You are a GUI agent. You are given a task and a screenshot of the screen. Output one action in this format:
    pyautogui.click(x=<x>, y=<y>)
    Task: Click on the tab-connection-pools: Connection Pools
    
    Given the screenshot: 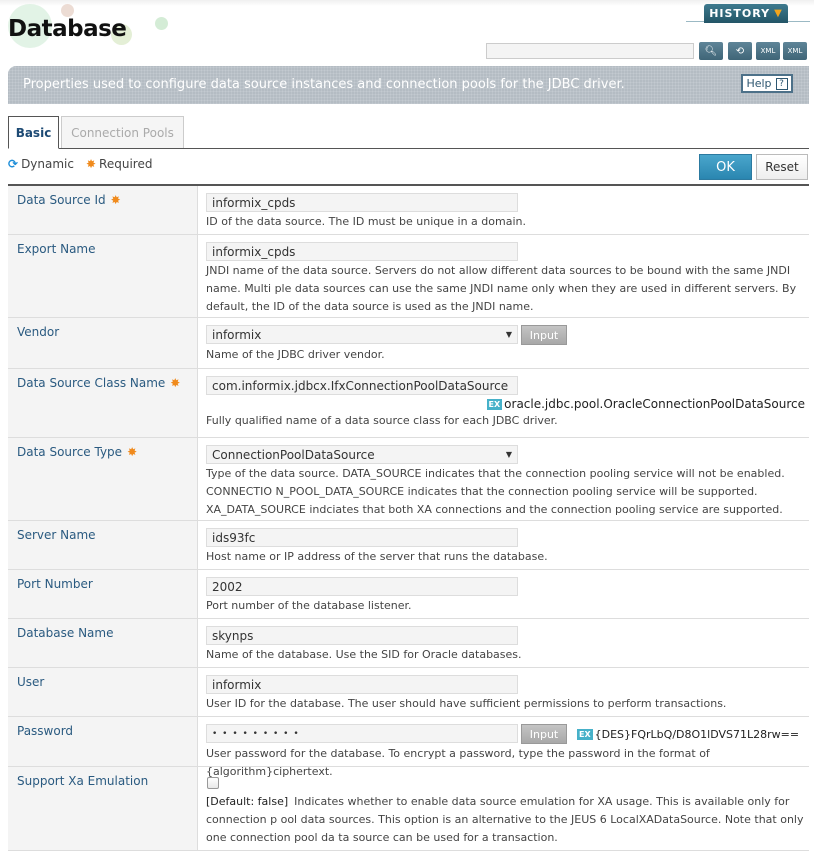 What is the action you would take?
    pyautogui.click(x=122, y=132)
    